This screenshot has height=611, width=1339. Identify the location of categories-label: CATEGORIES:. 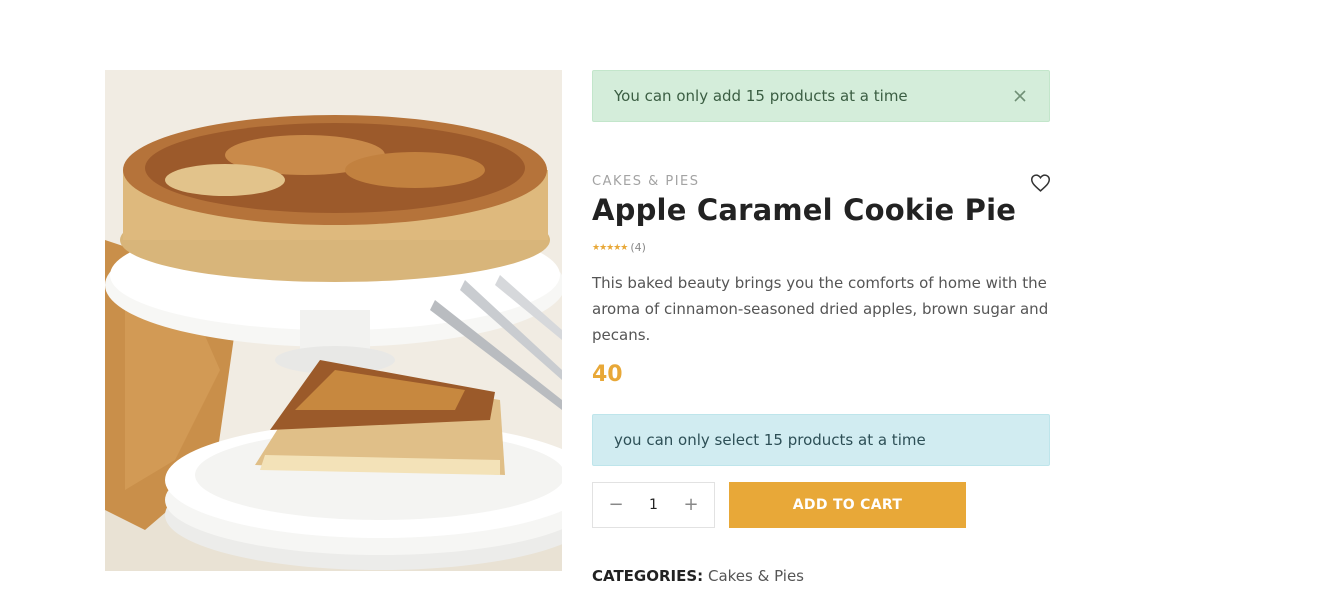
(648, 576).